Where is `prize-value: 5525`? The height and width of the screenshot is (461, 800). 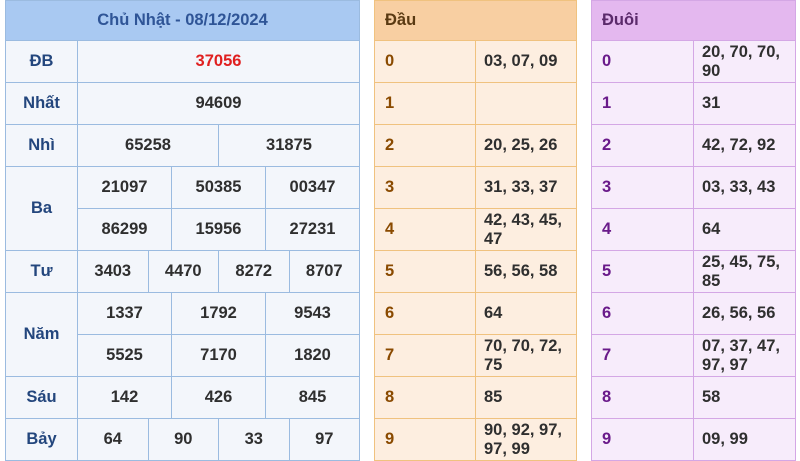
prize-value: 5525 is located at coordinates (124, 355).